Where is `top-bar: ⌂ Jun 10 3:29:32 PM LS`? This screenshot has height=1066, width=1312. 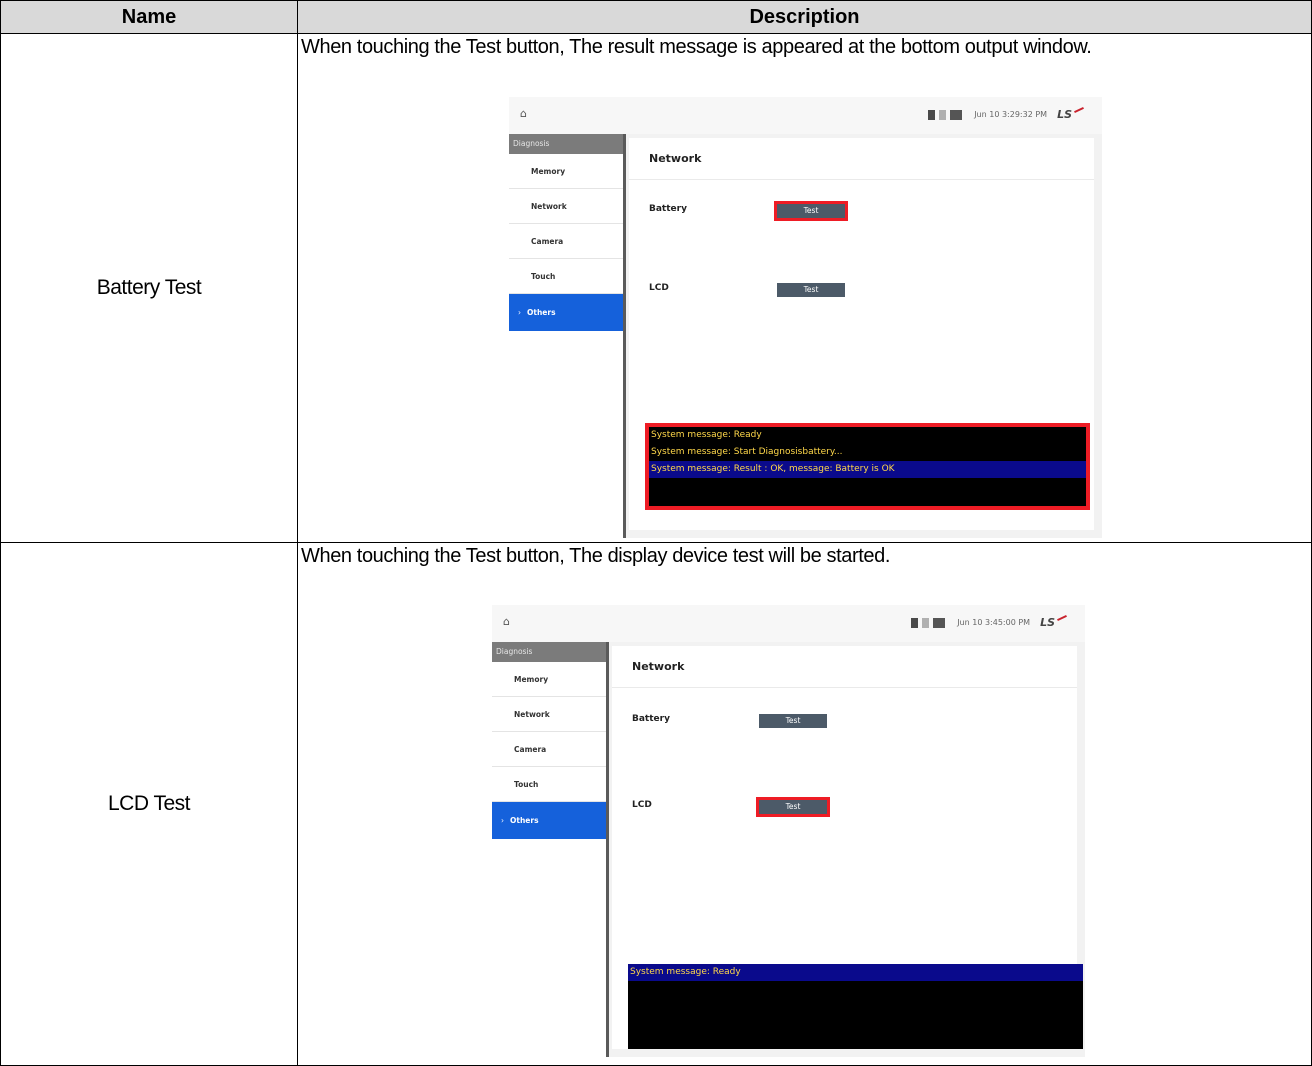 top-bar: ⌂ Jun 10 3:29:32 PM LS is located at coordinates (805, 115).